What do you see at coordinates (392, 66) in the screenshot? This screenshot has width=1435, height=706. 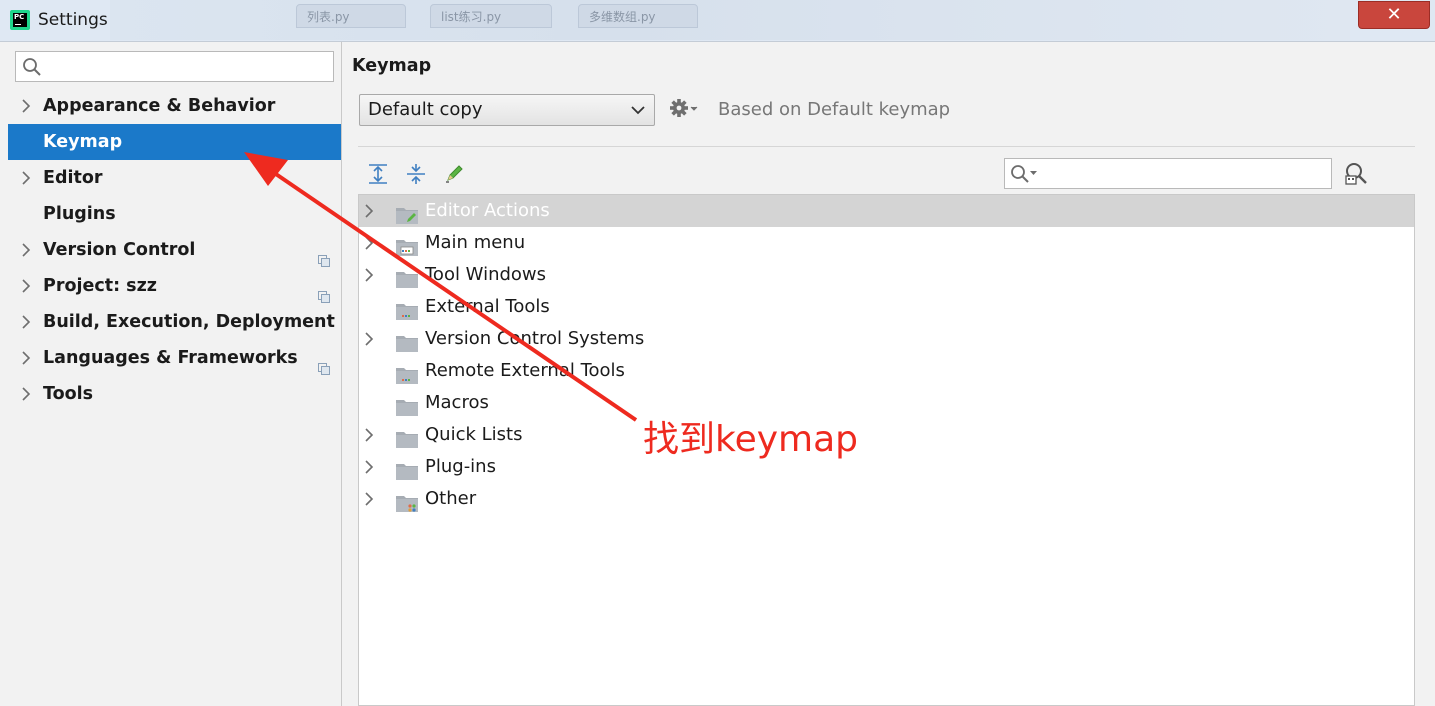 I see `page-title: Keymap` at bounding box center [392, 66].